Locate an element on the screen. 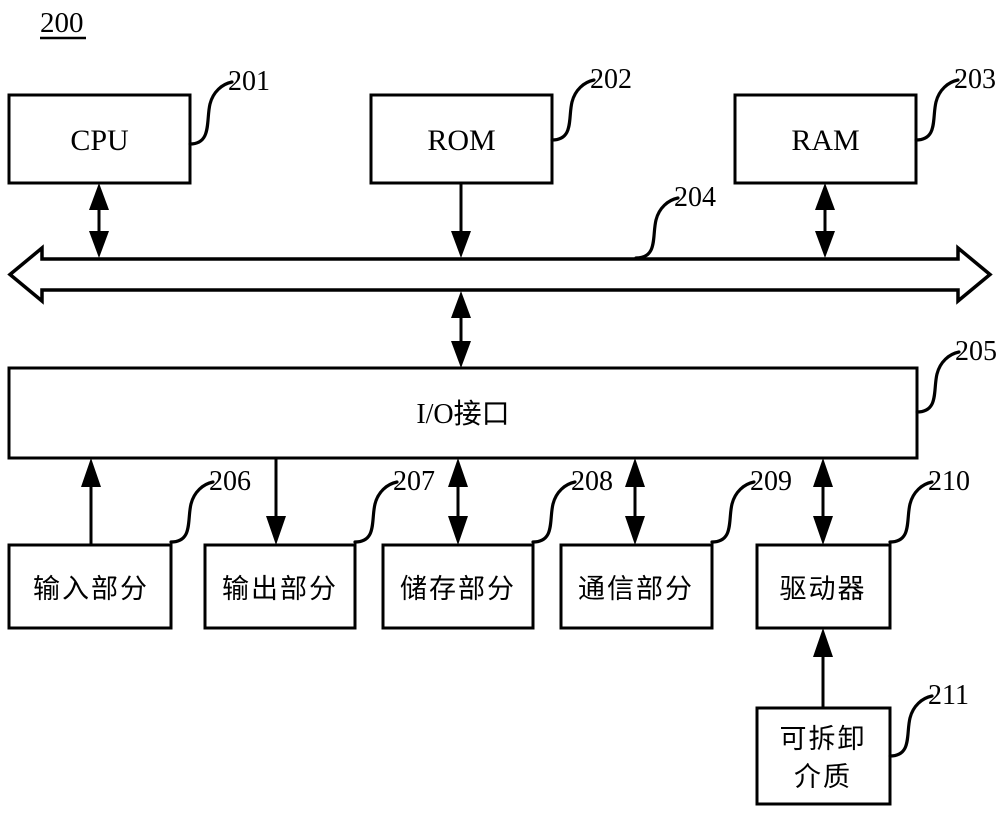 The width and height of the screenshot is (1000, 813). io-interface-label: I/O接口 is located at coordinates (462, 414).